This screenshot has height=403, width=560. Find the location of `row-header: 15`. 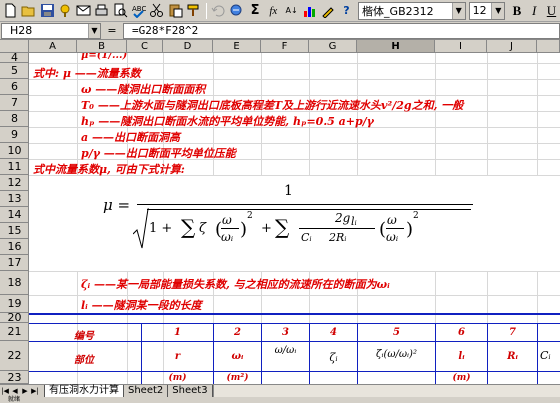

row-header: 15 is located at coordinates (14, 231).